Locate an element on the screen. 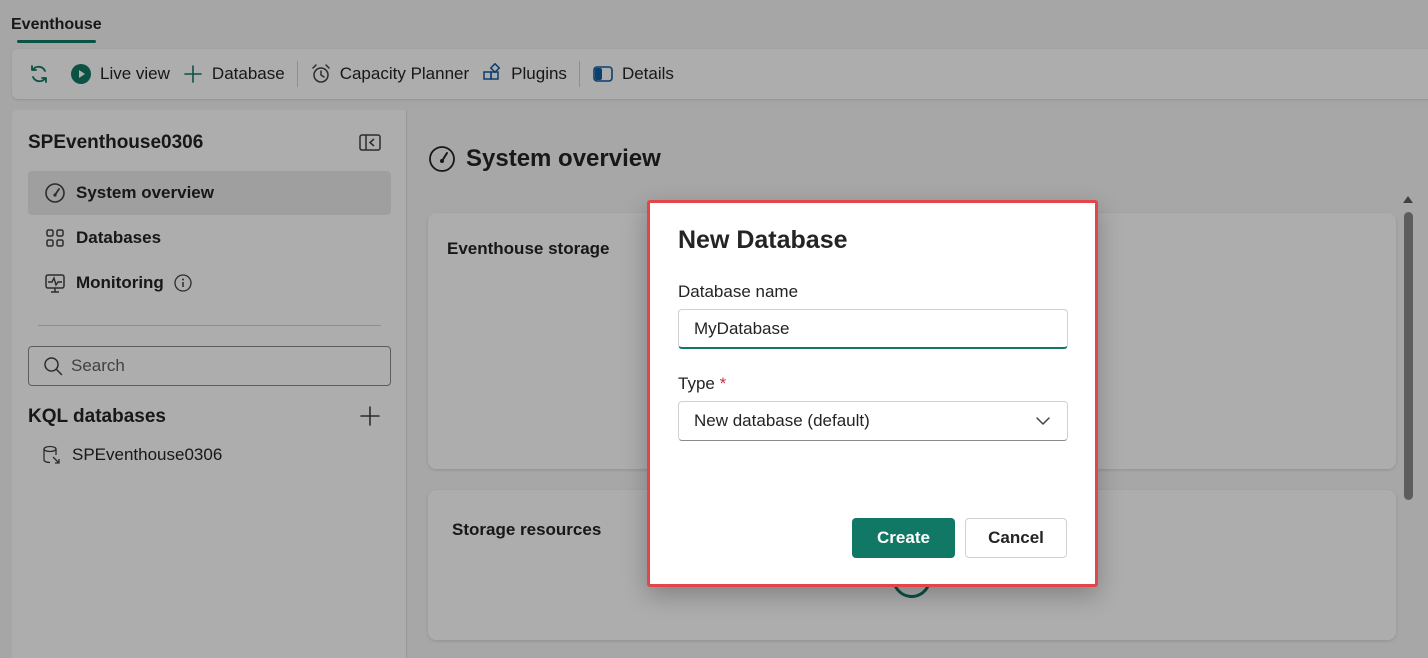 The height and width of the screenshot is (658, 1428). chevron-down-icon is located at coordinates (1043, 421).